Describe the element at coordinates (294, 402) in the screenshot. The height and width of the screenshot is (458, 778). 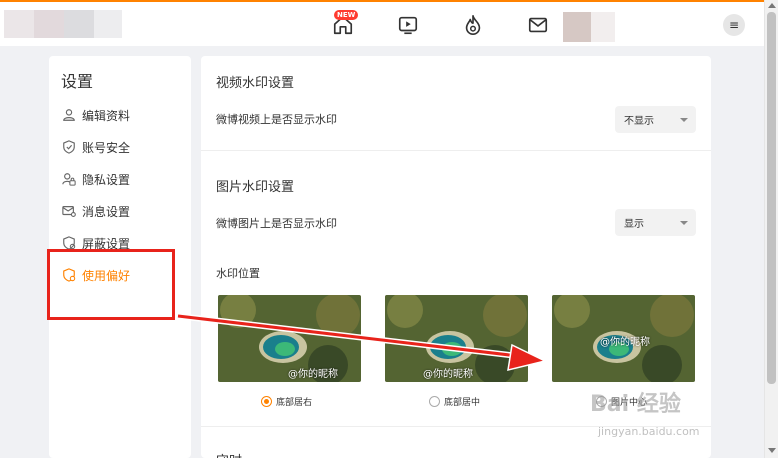
I see `radio-label: 底部居右` at that location.